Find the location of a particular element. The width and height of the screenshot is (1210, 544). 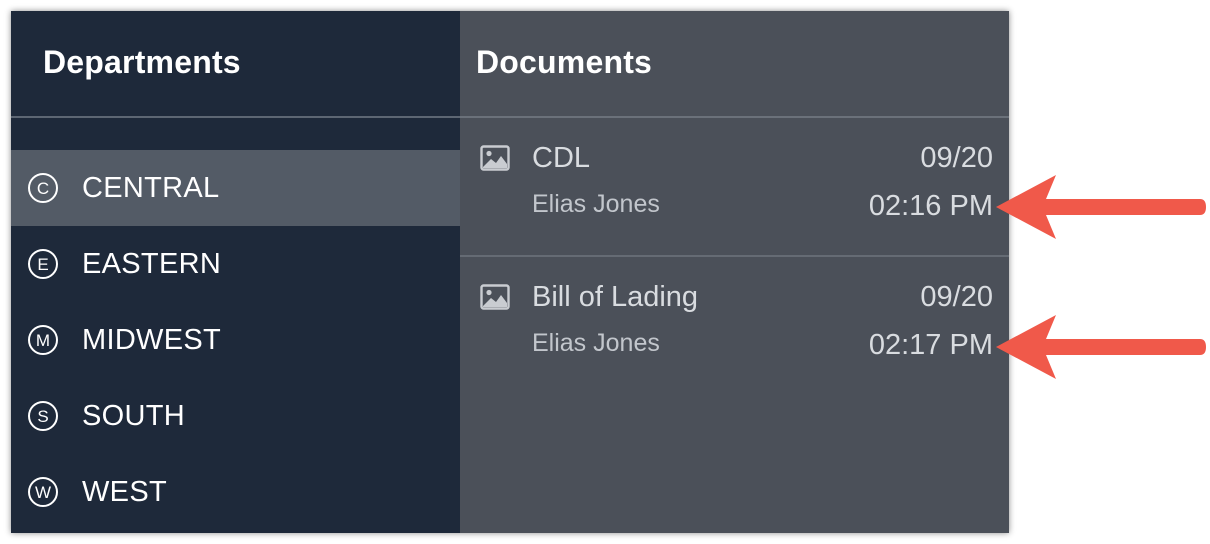

document-title: Bill of Lading is located at coordinates (615, 297).